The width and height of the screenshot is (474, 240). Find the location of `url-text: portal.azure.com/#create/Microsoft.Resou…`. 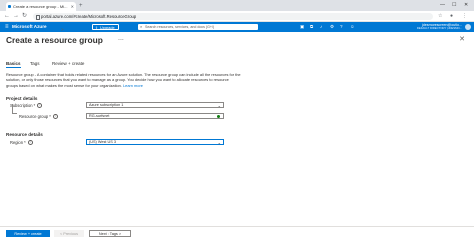

url-text: portal.azure.com/#create/Microsoft.Resou… is located at coordinates (89, 16).